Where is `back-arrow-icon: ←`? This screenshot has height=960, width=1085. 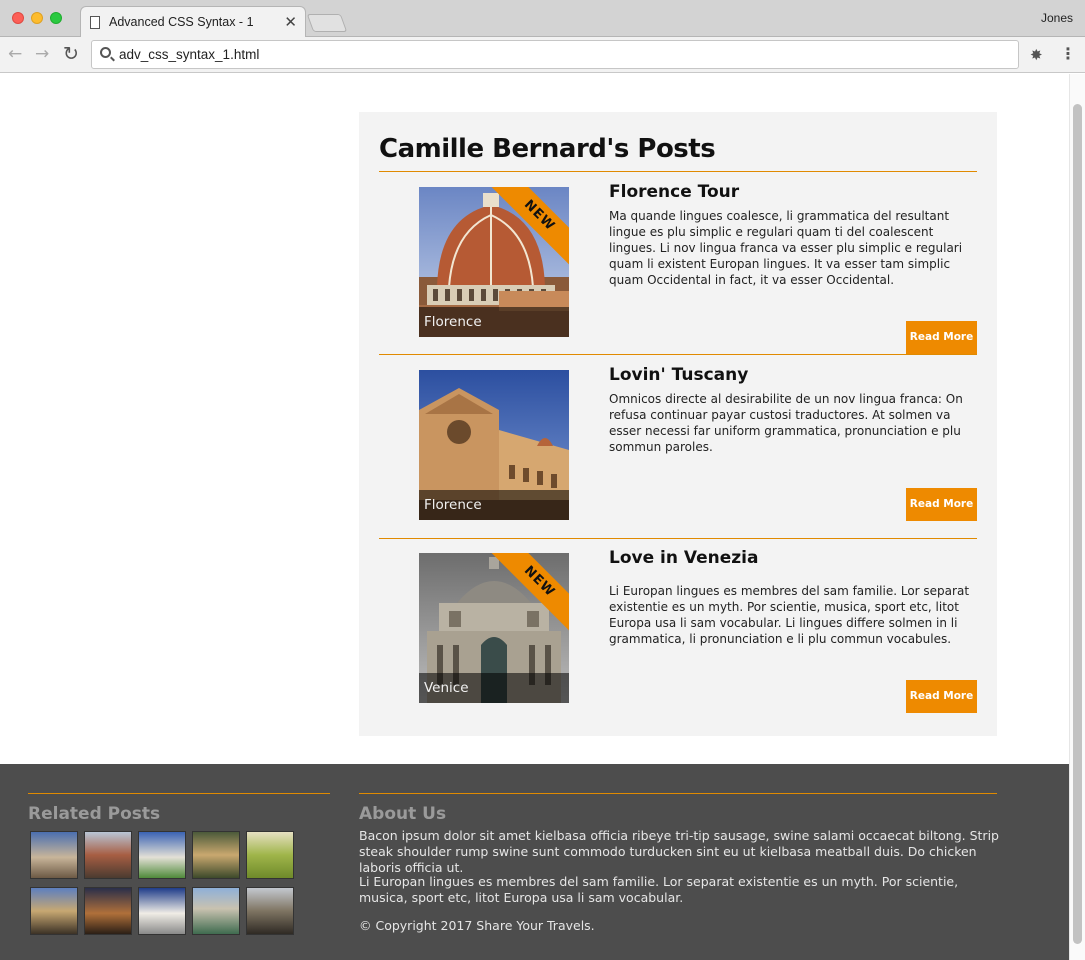 back-arrow-icon: ← is located at coordinates (15, 54).